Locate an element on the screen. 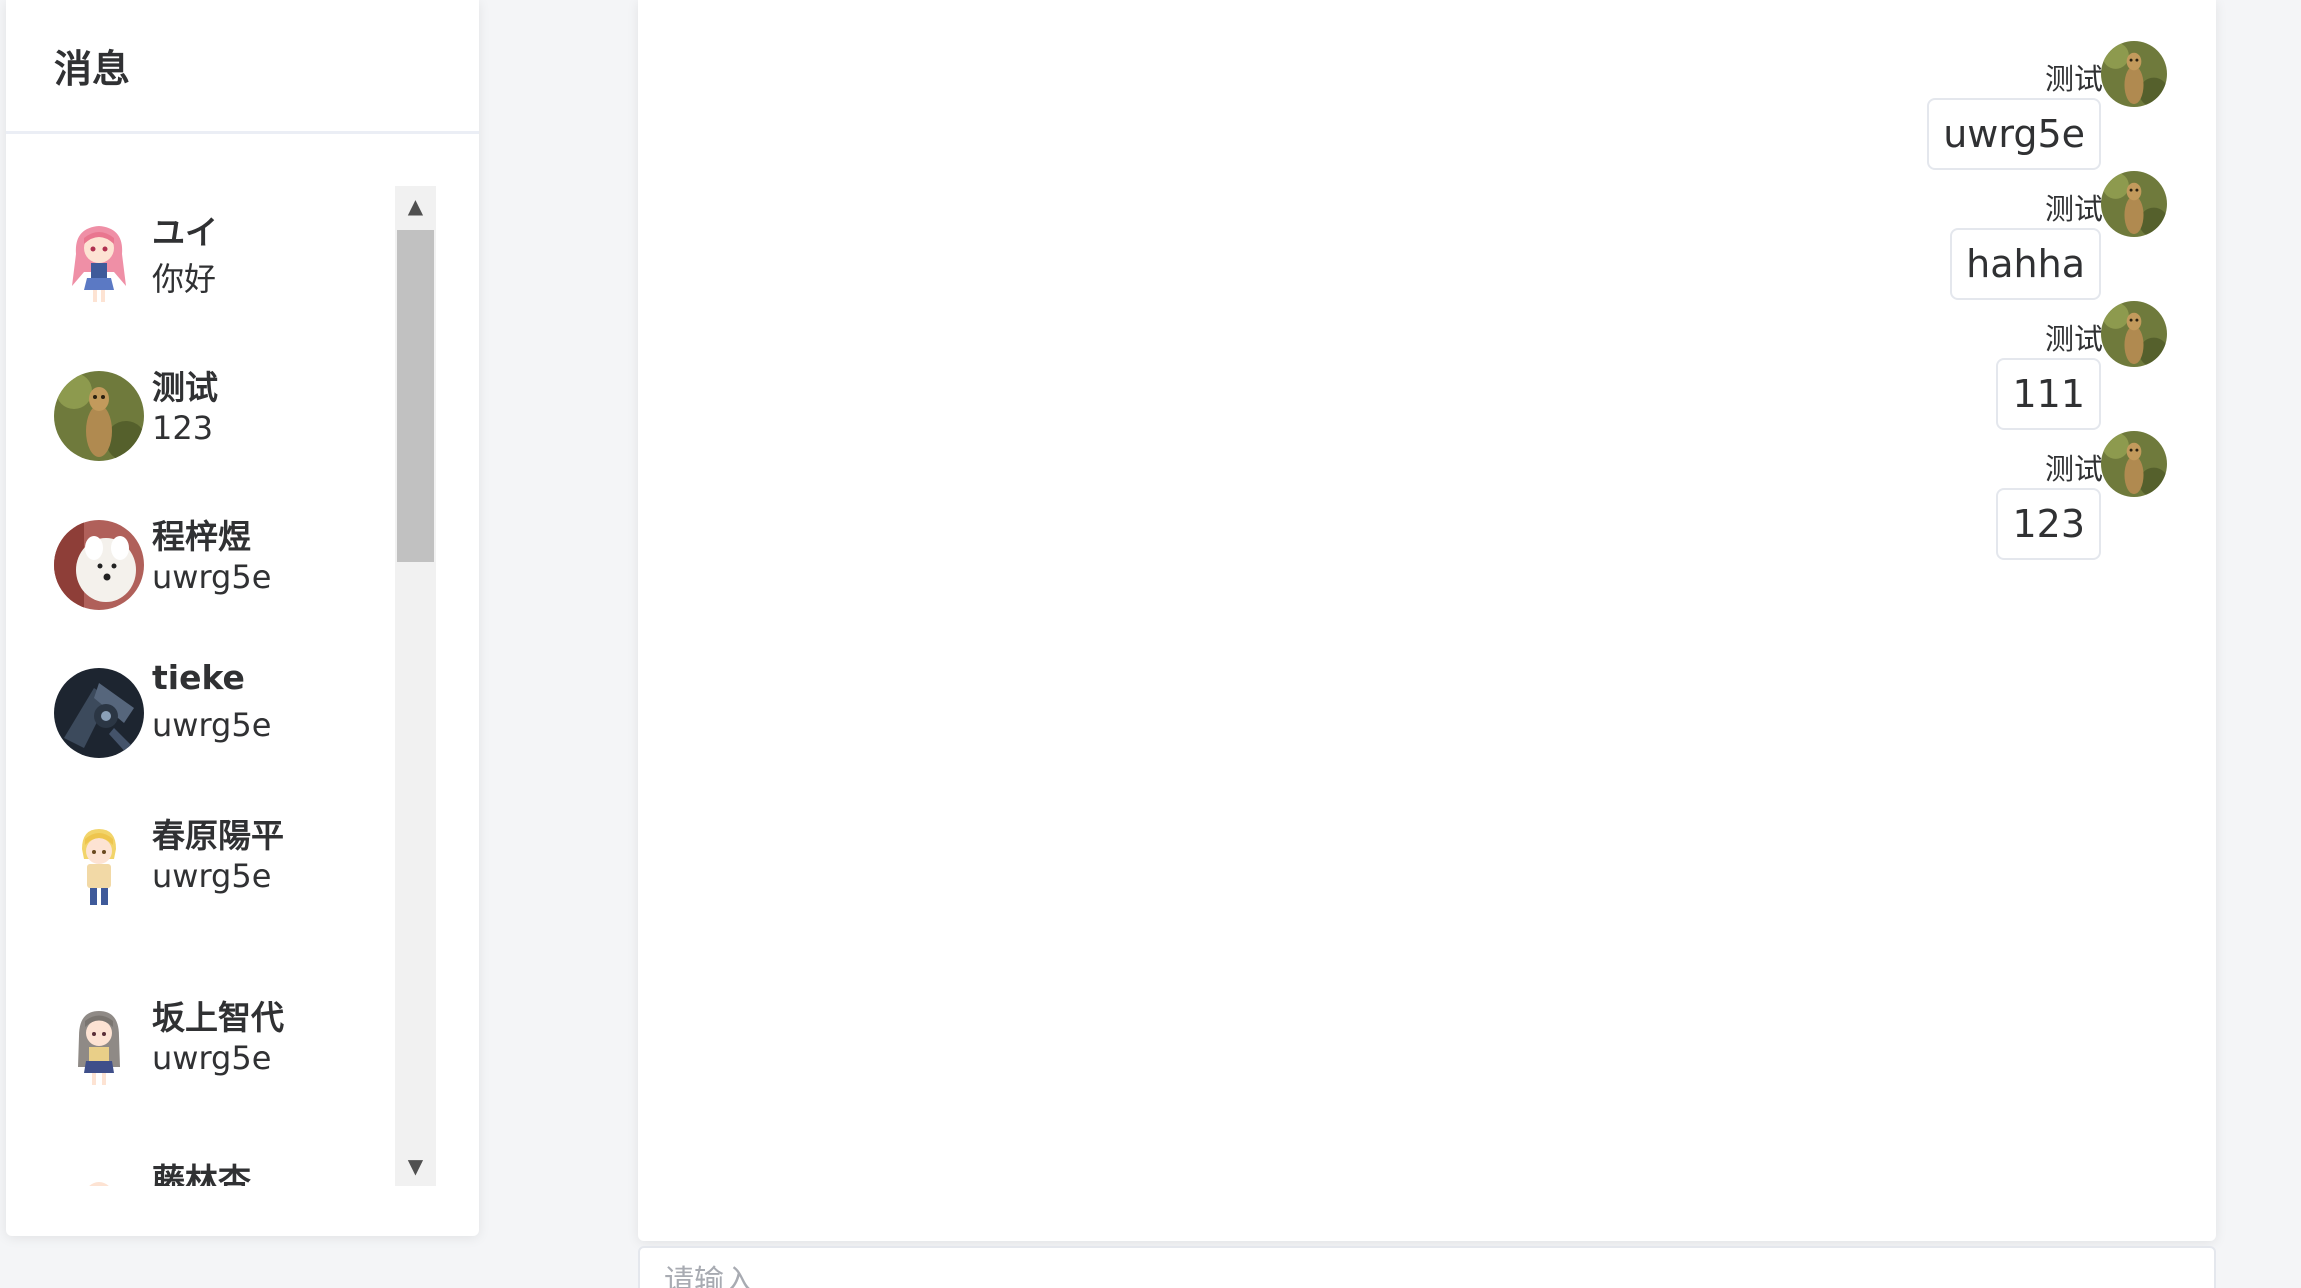 The height and width of the screenshot is (1288, 2301). scroll-up-arrow-icon: ▲ is located at coordinates (415, 206).